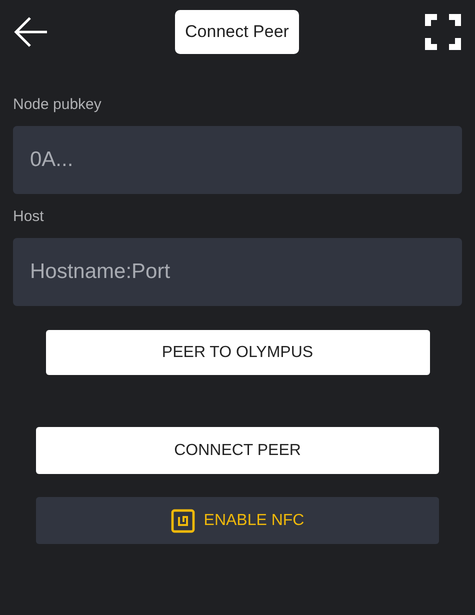  I want to click on input-field: Hostname:Port, so click(237, 272).